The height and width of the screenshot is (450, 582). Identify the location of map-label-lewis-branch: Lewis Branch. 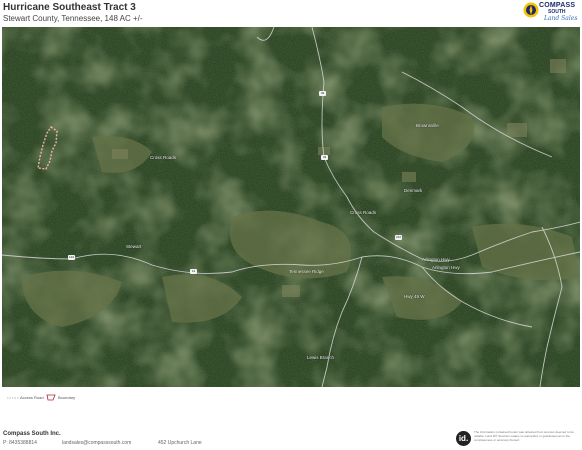
(321, 357).